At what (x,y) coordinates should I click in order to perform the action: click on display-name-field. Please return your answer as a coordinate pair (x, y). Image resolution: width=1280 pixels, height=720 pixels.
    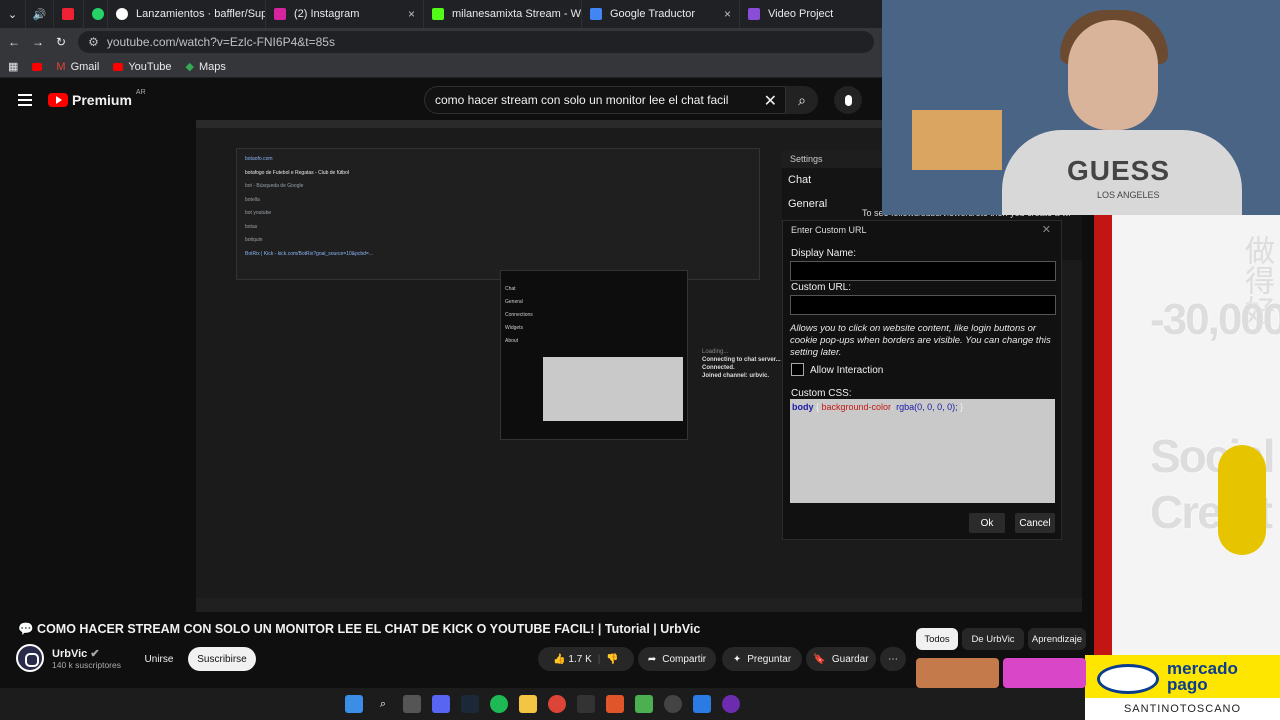
    Looking at the image, I should click on (923, 271).